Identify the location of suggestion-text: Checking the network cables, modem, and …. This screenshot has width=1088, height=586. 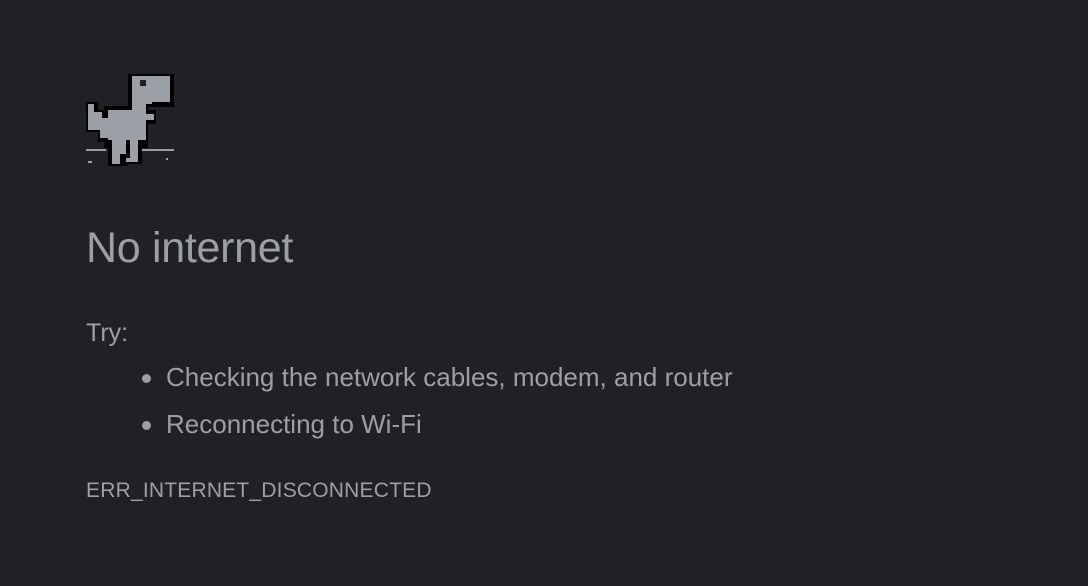
(449, 377).